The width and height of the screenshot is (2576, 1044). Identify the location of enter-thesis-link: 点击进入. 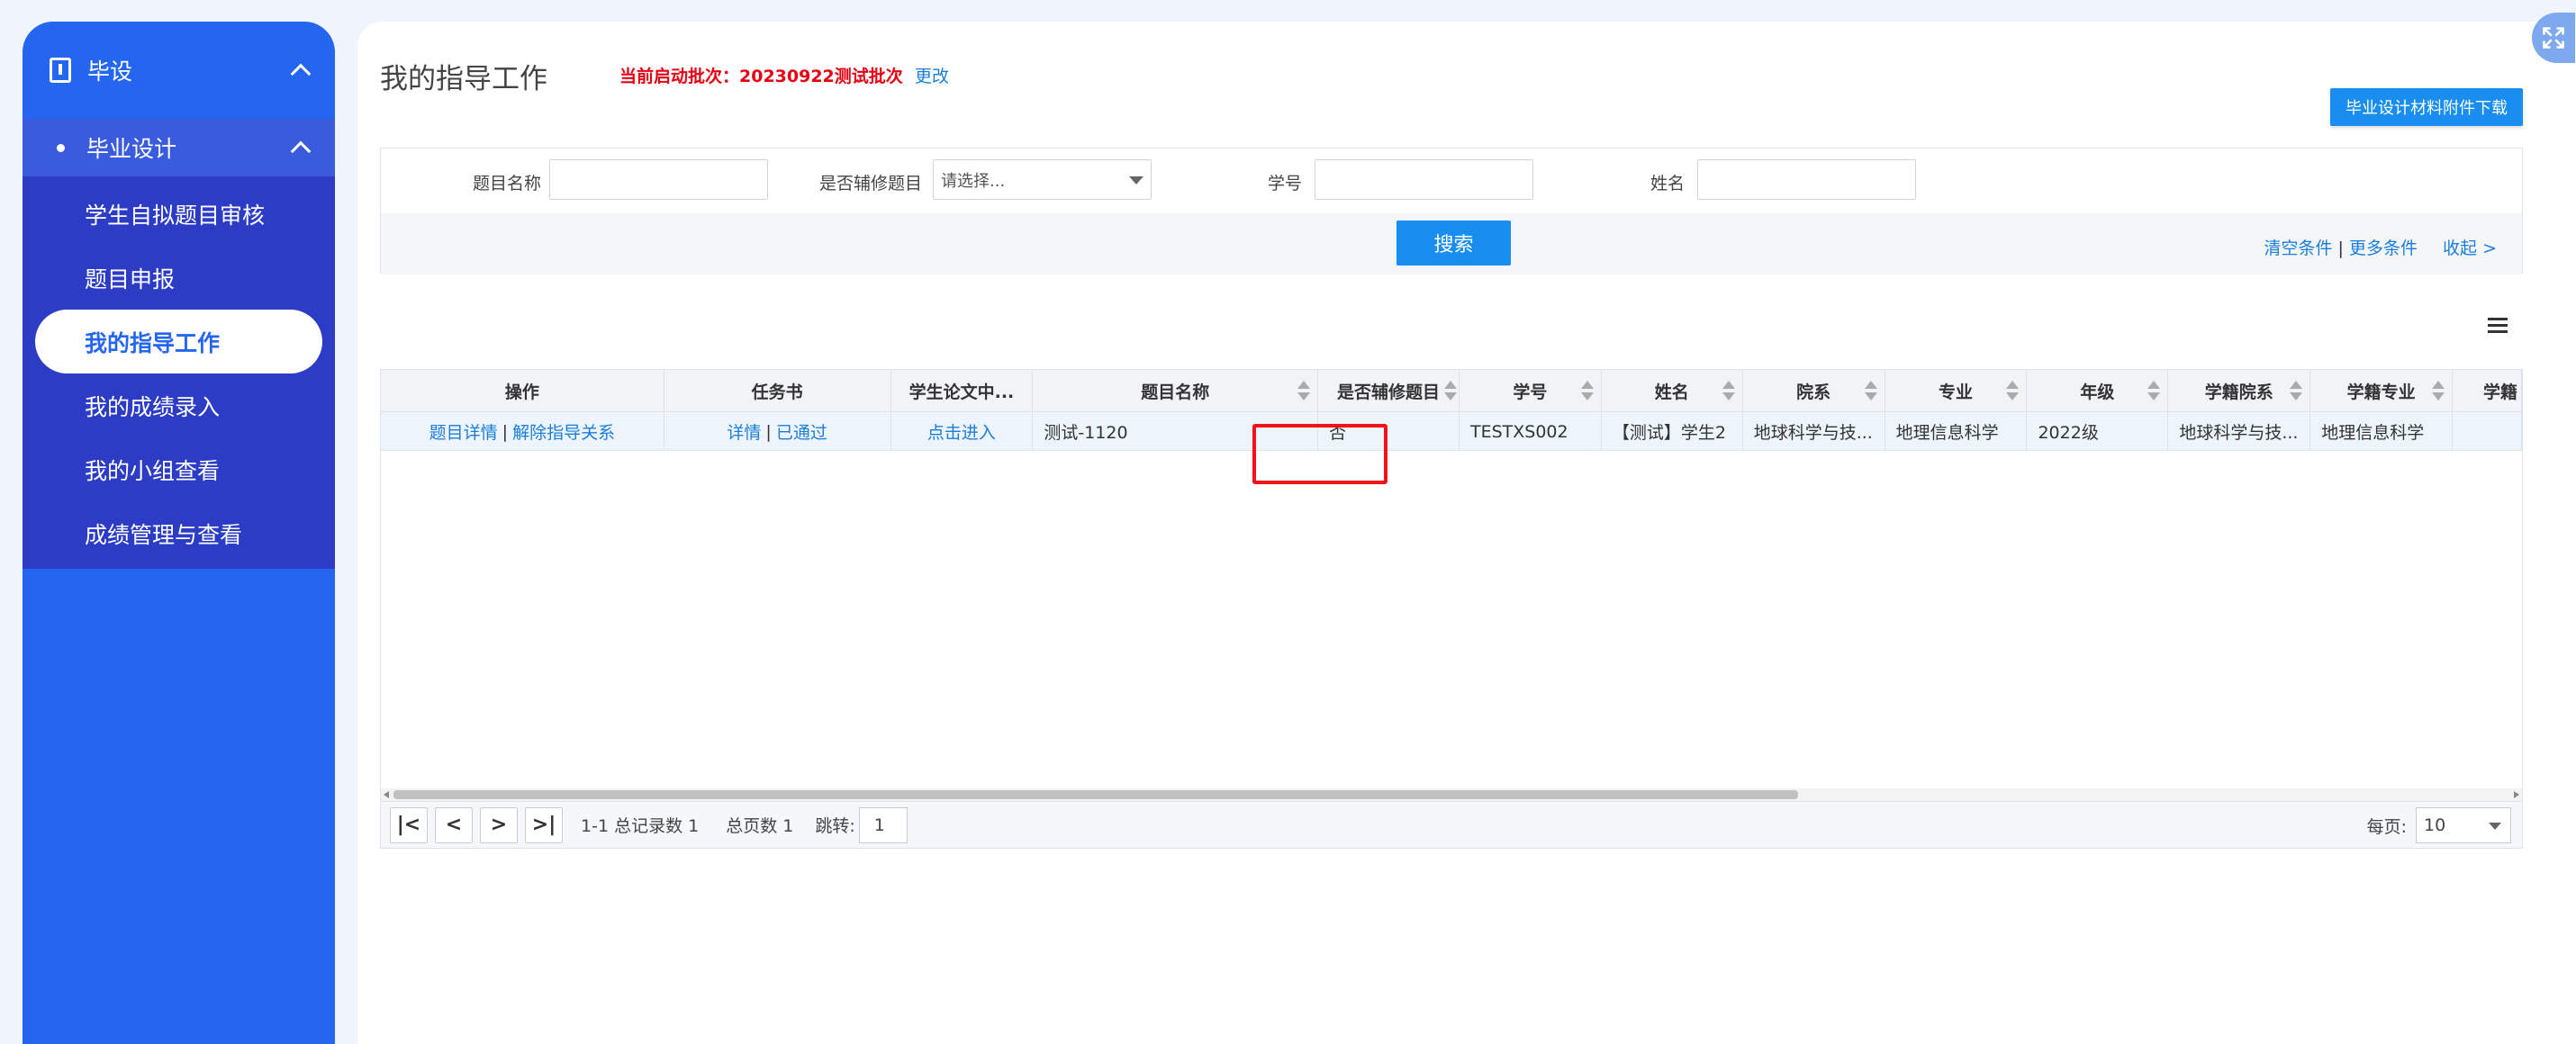
(961, 431).